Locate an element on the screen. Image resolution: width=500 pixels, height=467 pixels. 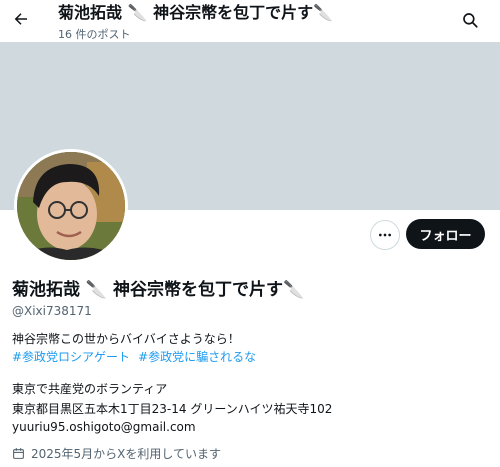
header-title: 菊池拓哉 🔪 神谷宗幣を包丁で片す🔪 is located at coordinates (195, 12).